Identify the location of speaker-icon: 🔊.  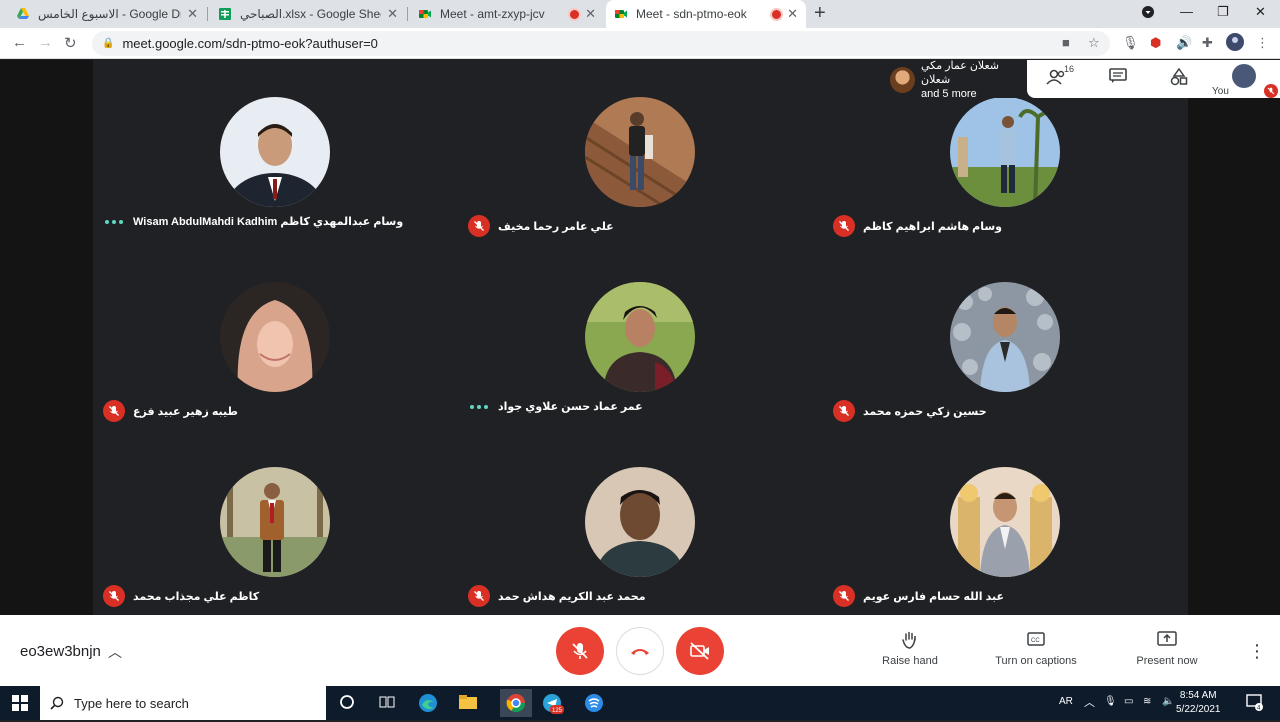
(1184, 43).